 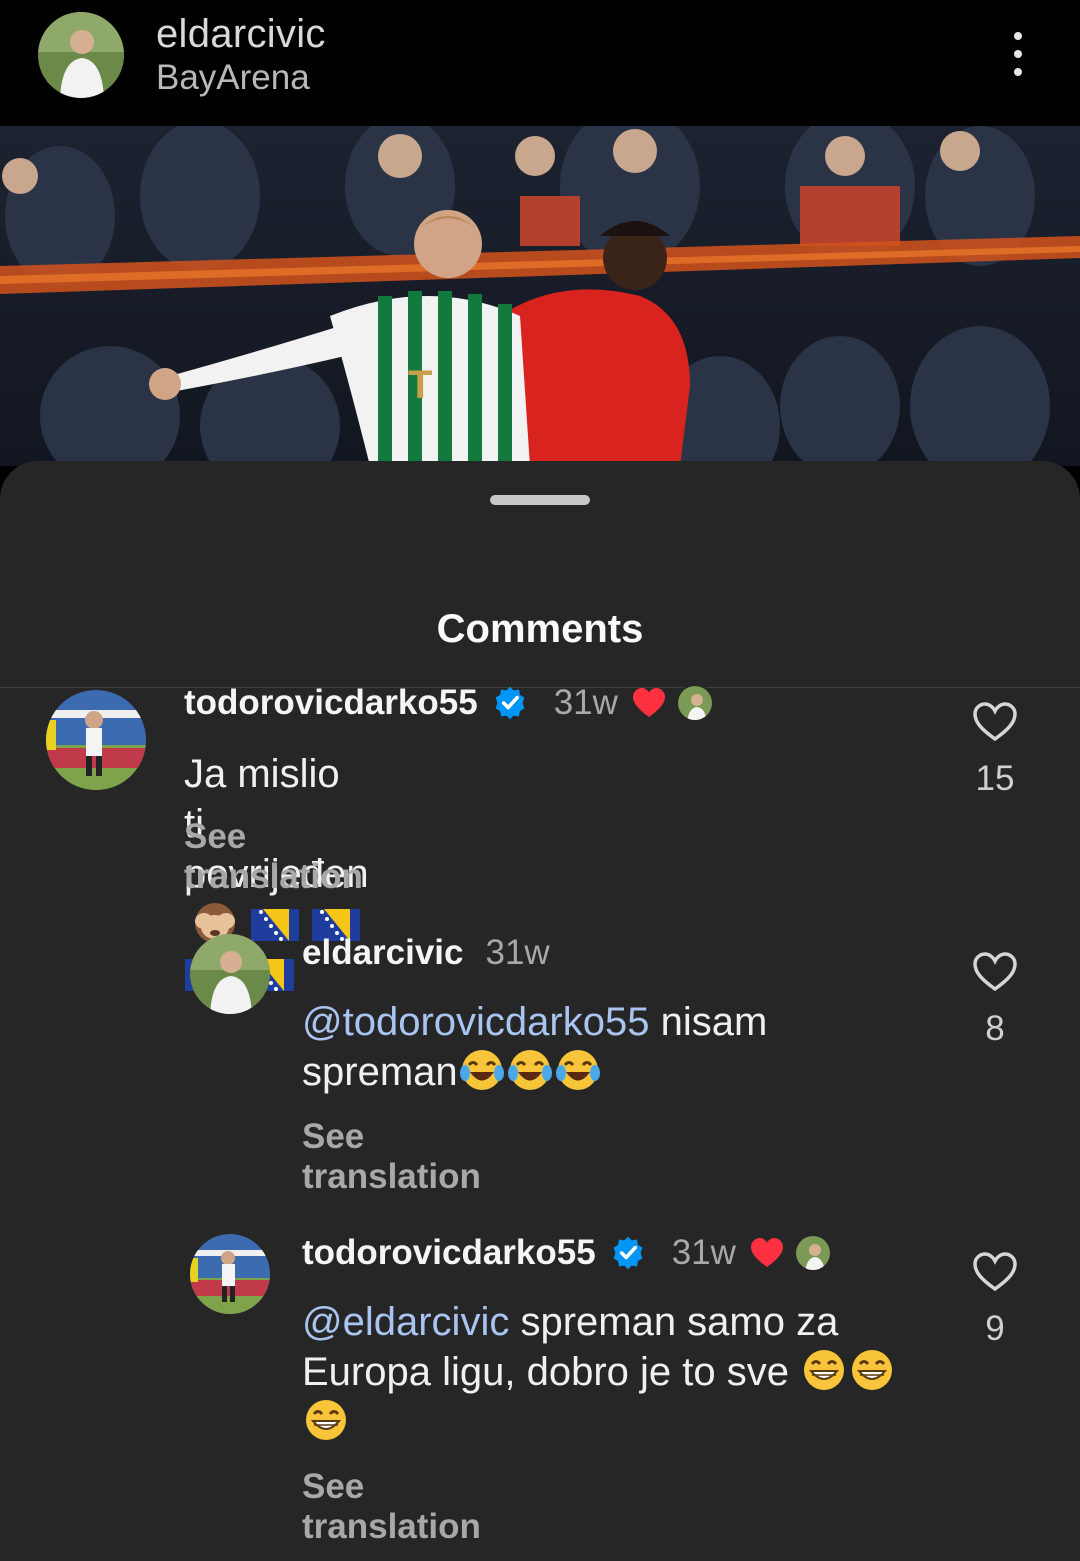 I want to click on comment-text: @todorovicdarko55 nisam spreman, so click(x=622, y=1047).